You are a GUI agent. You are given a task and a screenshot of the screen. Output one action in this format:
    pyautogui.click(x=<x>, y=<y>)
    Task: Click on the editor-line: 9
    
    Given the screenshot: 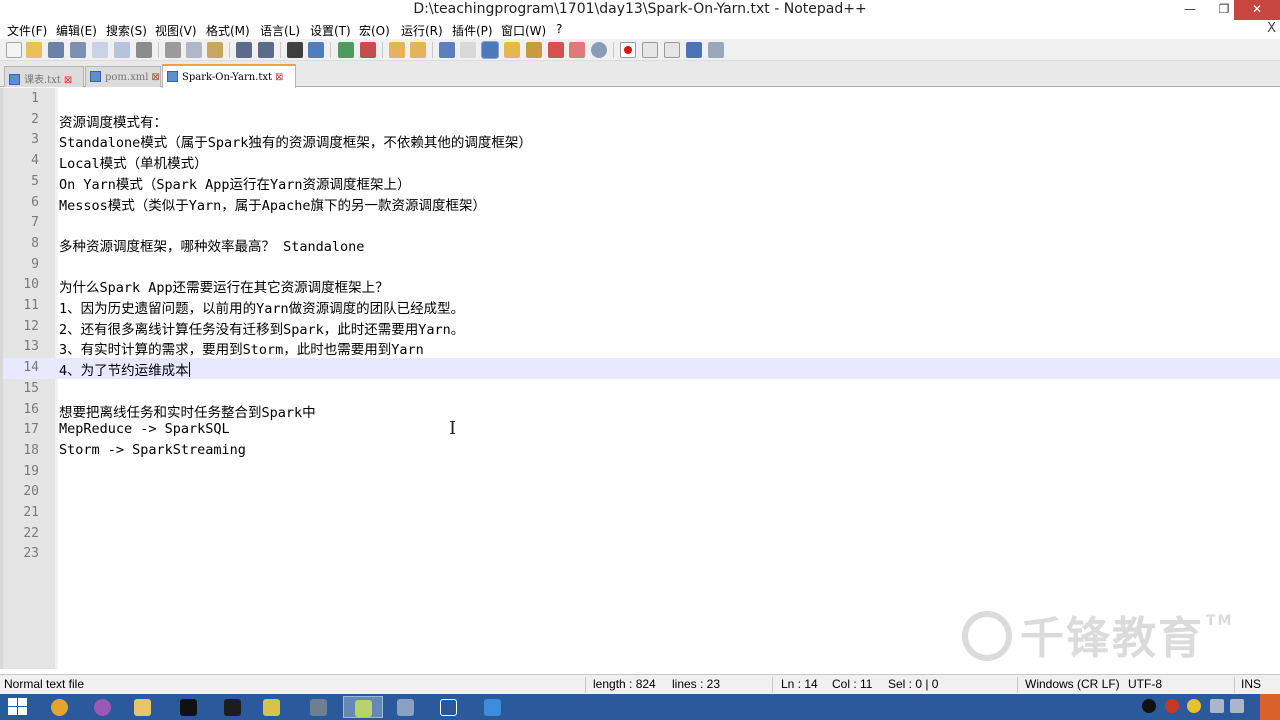 What is the action you would take?
    pyautogui.click(x=641, y=265)
    